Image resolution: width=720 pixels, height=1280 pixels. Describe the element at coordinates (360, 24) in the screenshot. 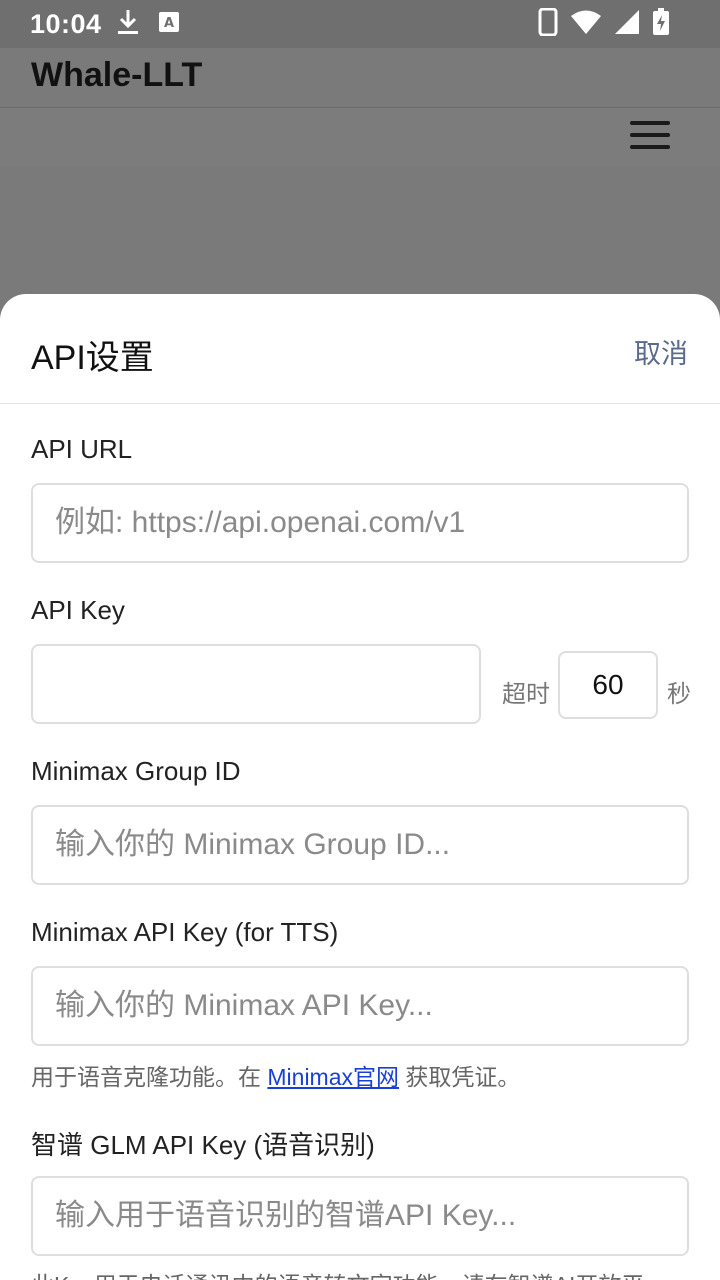

I see `status-bar: 10:04 A` at that location.